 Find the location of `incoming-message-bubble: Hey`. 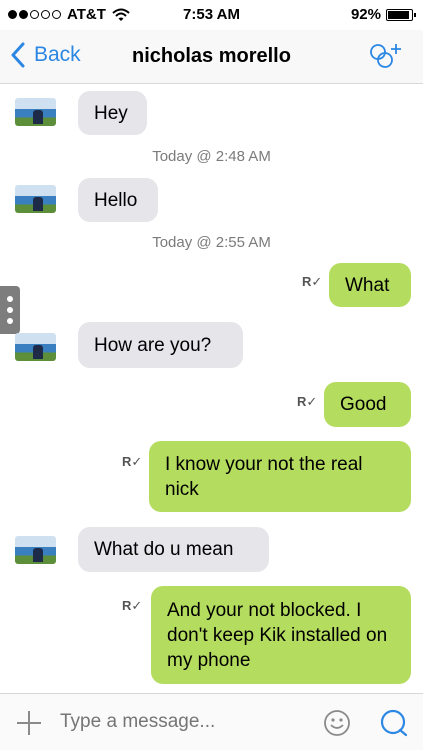

incoming-message-bubble: Hey is located at coordinates (112, 113).